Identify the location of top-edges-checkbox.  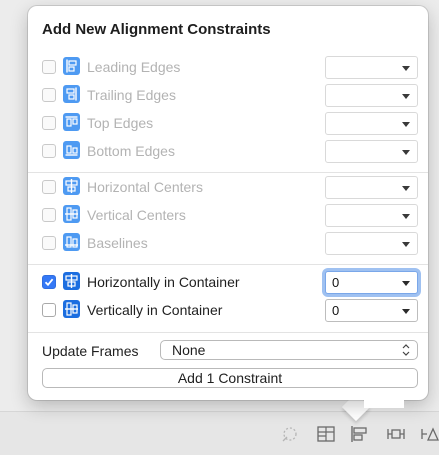
(49, 123).